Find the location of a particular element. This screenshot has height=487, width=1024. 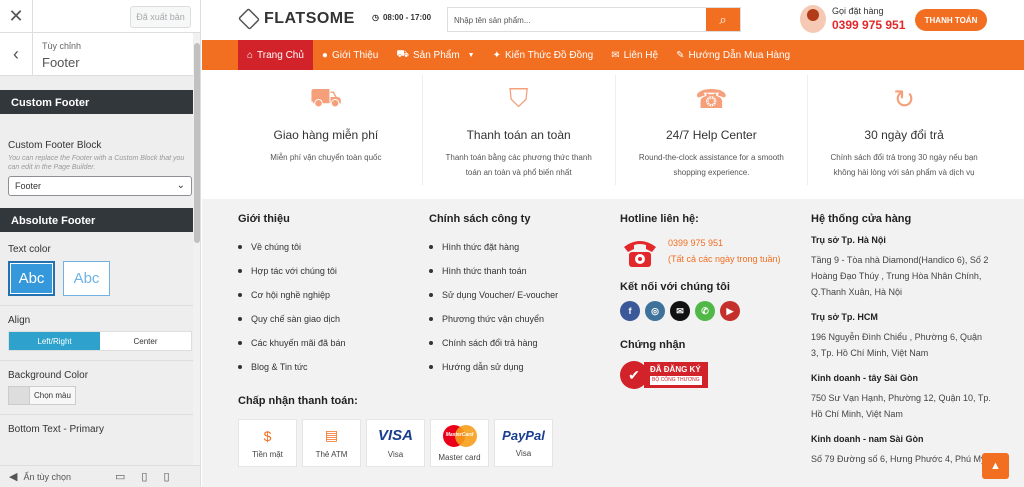

mastercard-wordmark: MasterCard is located at coordinates (459, 434).